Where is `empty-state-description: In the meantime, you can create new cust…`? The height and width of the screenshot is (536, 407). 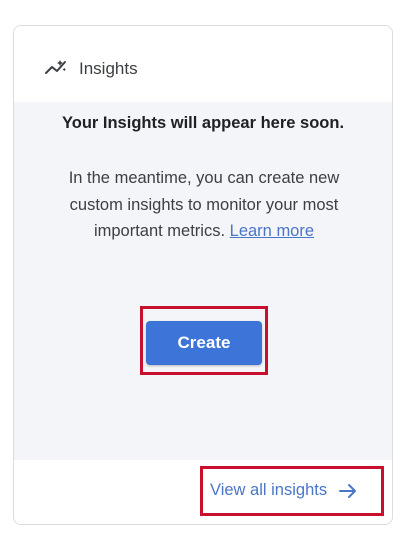 empty-state-description: In the meantime, you can create new cust… is located at coordinates (204, 205).